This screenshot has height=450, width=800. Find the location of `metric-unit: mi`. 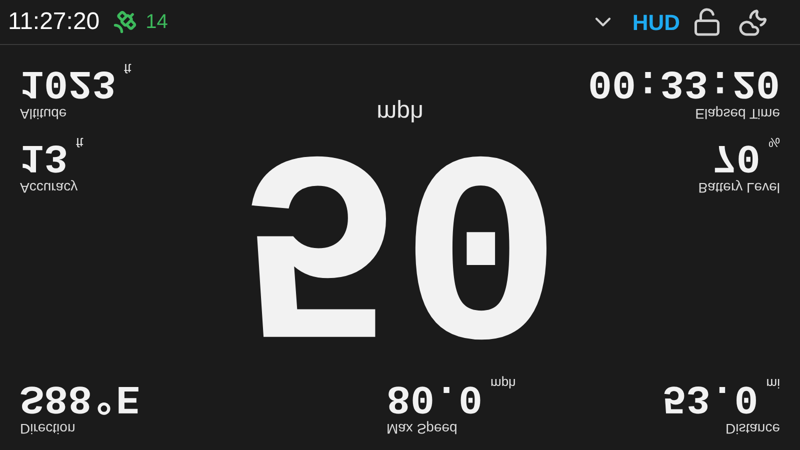

metric-unit: mi is located at coordinates (773, 383).